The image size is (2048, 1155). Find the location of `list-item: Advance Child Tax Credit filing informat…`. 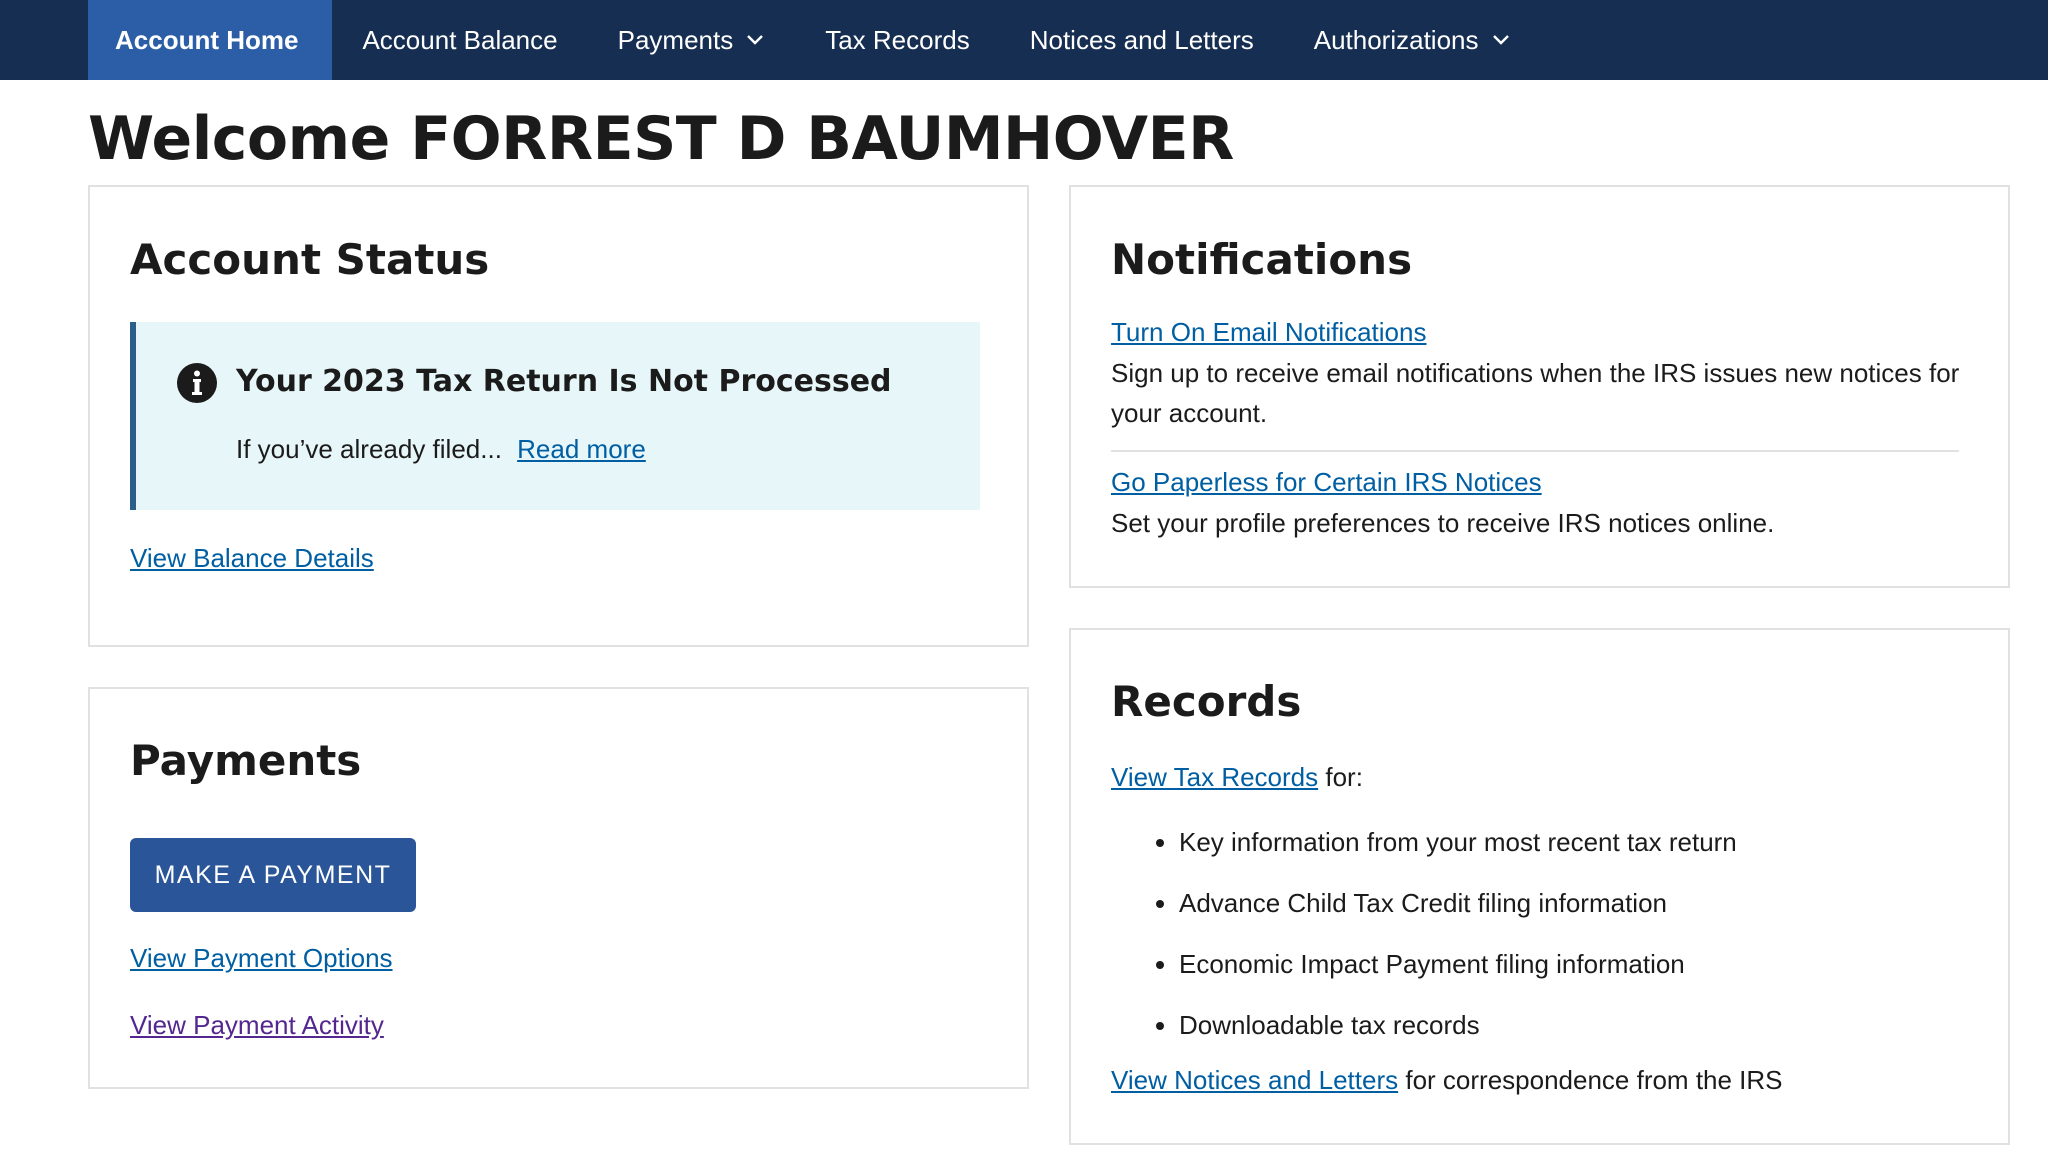

list-item: Advance Child Tax Credit filing informat… is located at coordinates (1458, 918).